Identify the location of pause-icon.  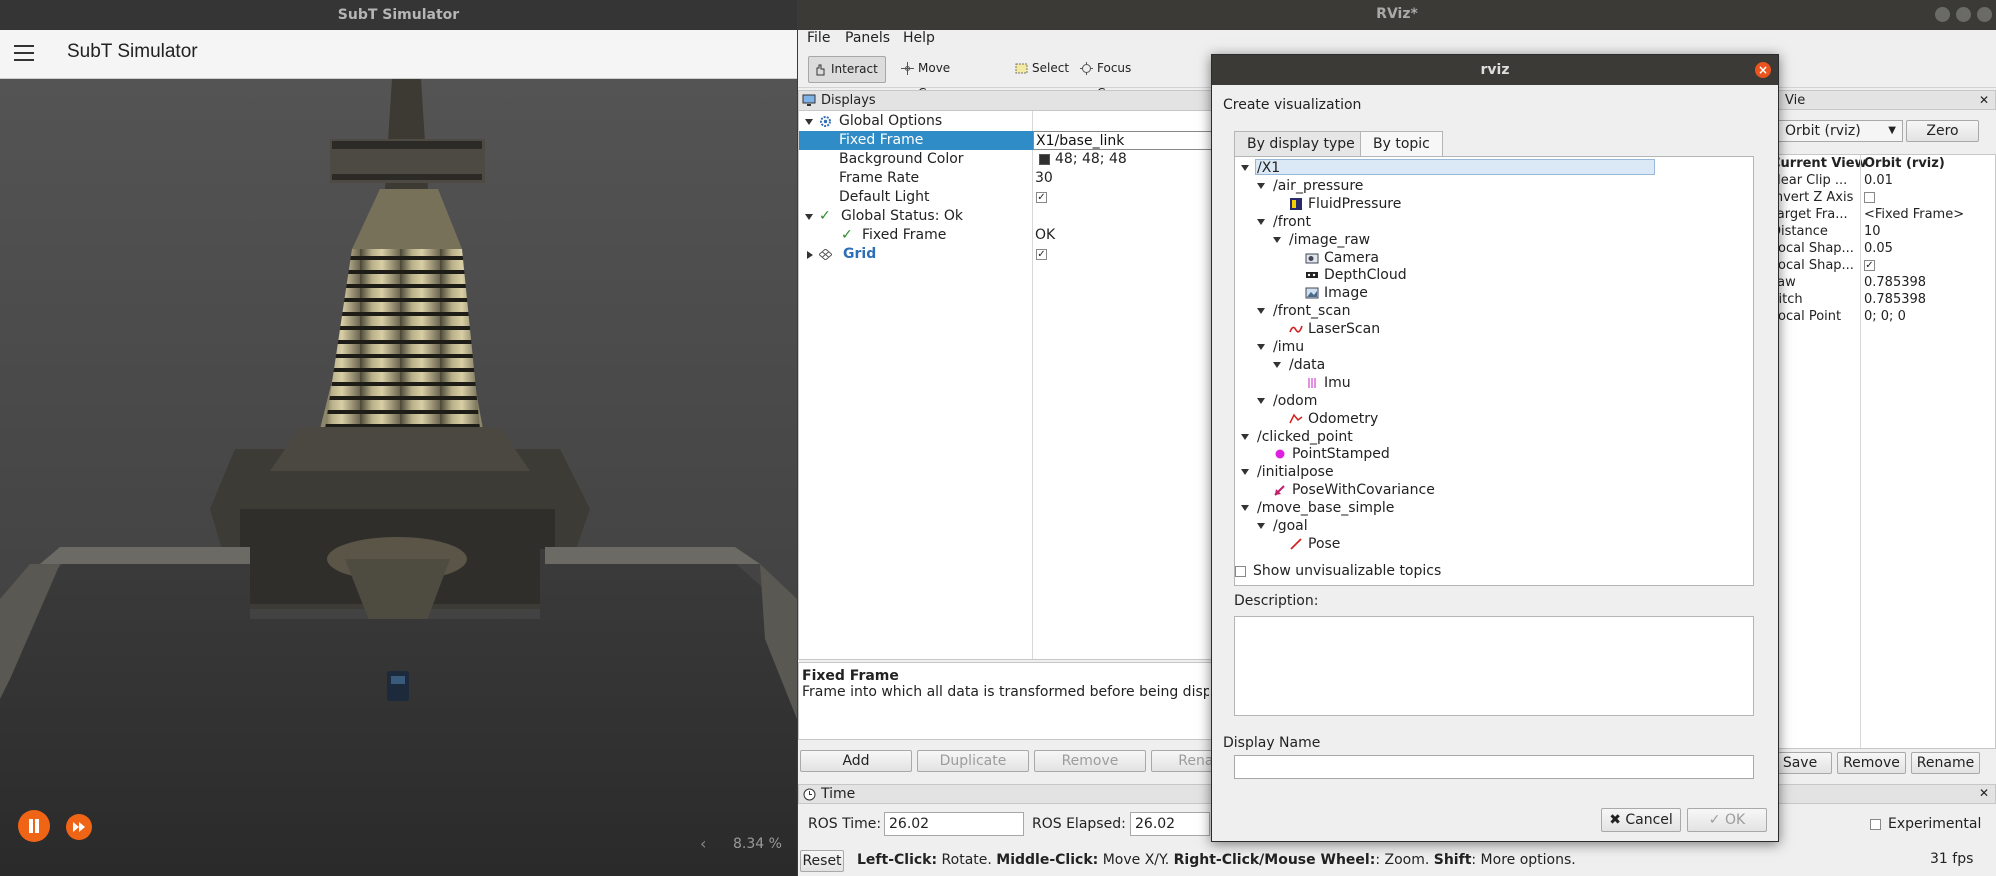
(34, 826).